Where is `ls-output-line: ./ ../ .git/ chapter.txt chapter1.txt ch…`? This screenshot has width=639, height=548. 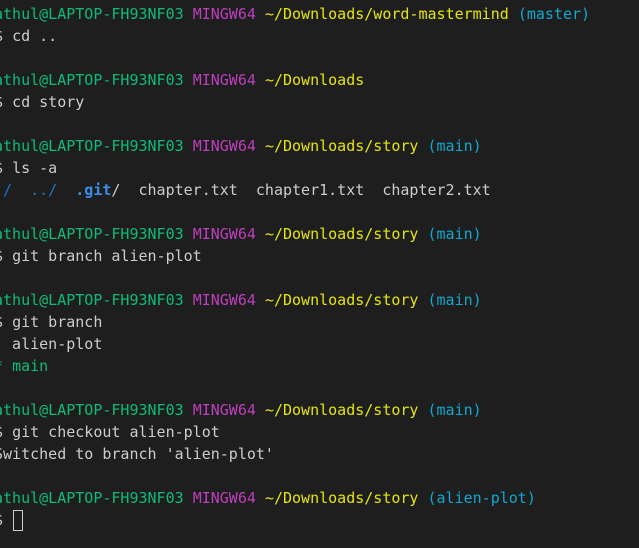 ls-output-line: ./ ../ .git/ chapter.txt chapter1.txt ch… is located at coordinates (245, 190).